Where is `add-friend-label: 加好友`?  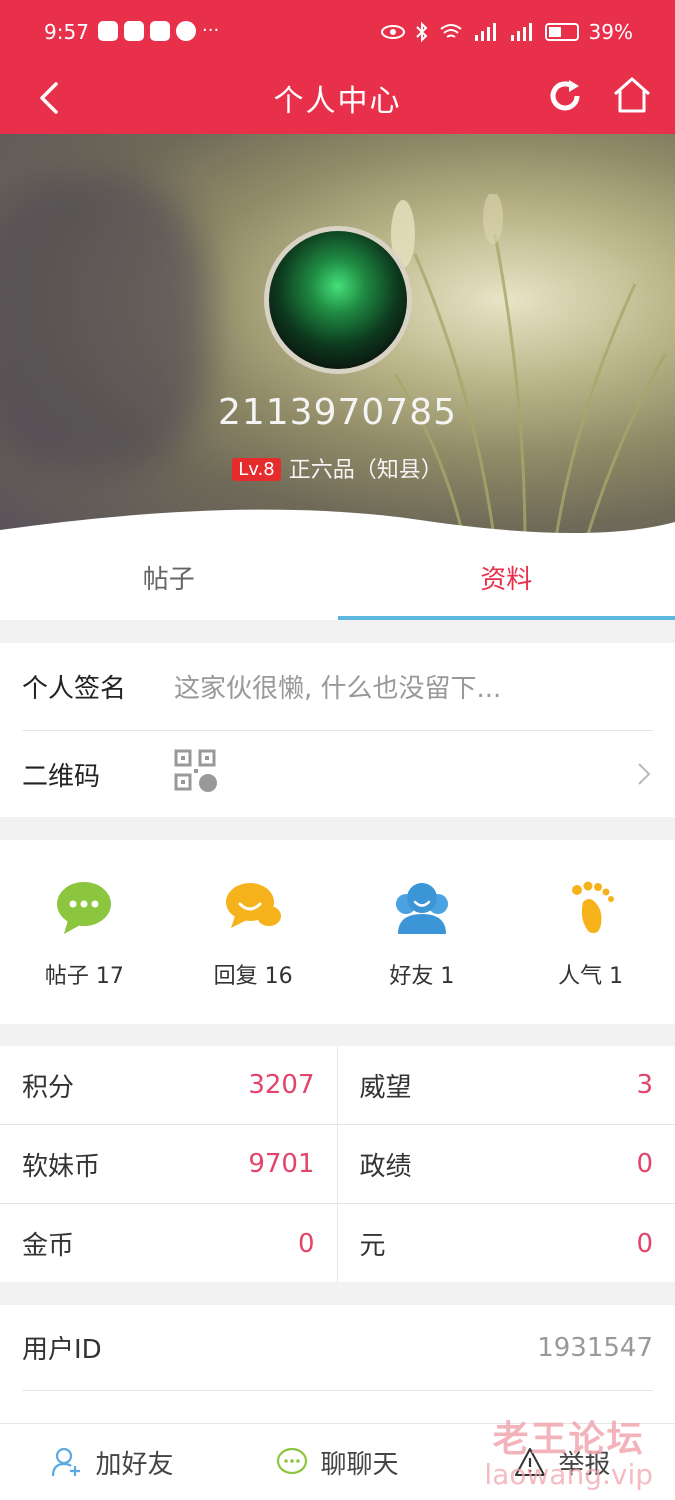
add-friend-label: 加好友 is located at coordinates (134, 1464).